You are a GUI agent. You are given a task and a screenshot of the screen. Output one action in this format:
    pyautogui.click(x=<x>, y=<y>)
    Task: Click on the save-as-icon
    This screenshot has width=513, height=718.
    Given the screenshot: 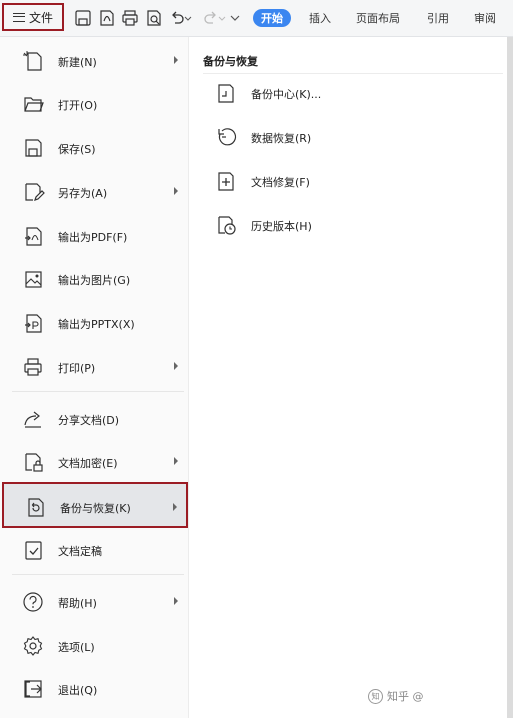 What is the action you would take?
    pyautogui.click(x=35, y=192)
    